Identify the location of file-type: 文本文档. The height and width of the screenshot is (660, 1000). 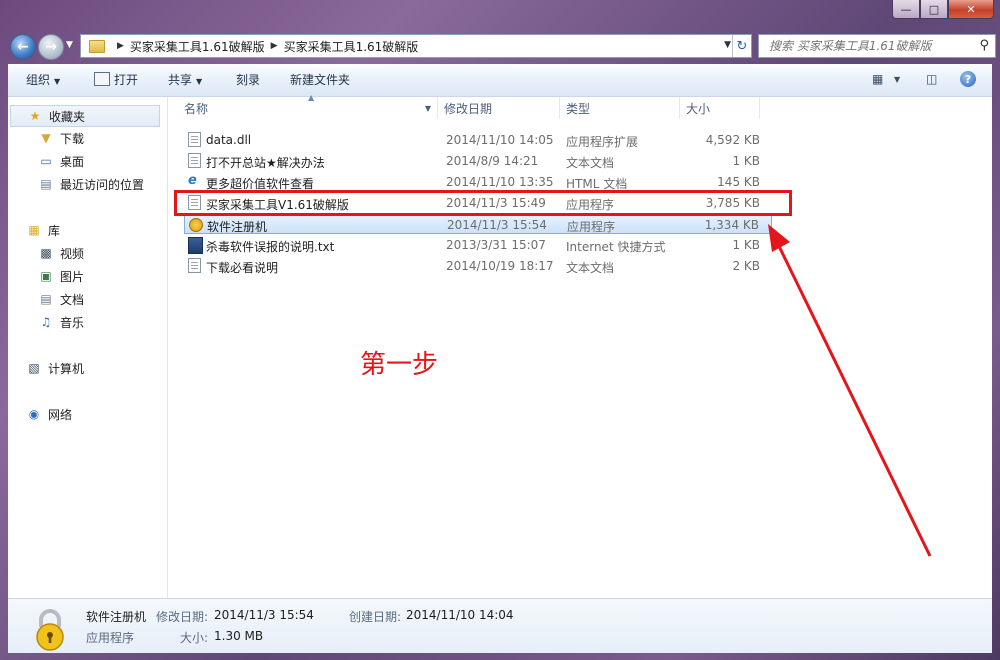
(590, 268).